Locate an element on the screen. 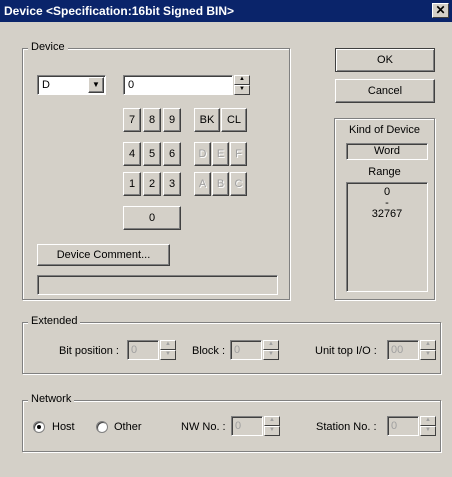 This screenshot has width=452, height=477. key-3: 3 is located at coordinates (172, 184).